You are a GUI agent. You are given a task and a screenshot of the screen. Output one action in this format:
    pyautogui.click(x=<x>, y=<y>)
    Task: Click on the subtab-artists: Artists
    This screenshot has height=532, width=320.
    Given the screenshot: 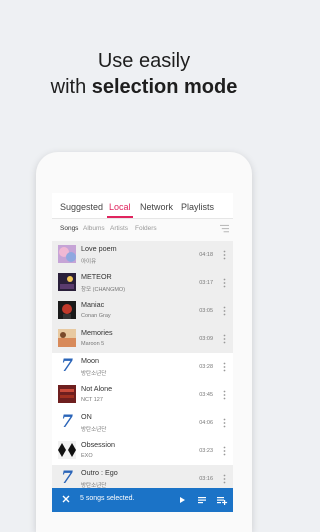 What is the action you would take?
    pyautogui.click(x=119, y=228)
    